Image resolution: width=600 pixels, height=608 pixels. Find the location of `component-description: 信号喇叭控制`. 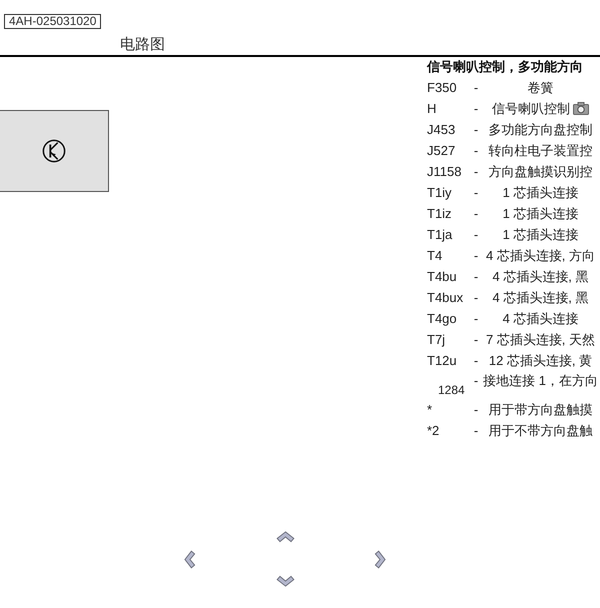

component-description: 信号喇叭控制 is located at coordinates (531, 109).